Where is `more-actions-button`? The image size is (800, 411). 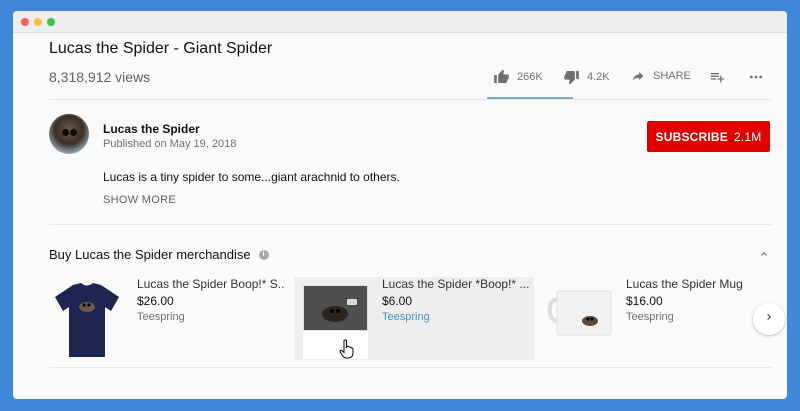 more-actions-button is located at coordinates (756, 77).